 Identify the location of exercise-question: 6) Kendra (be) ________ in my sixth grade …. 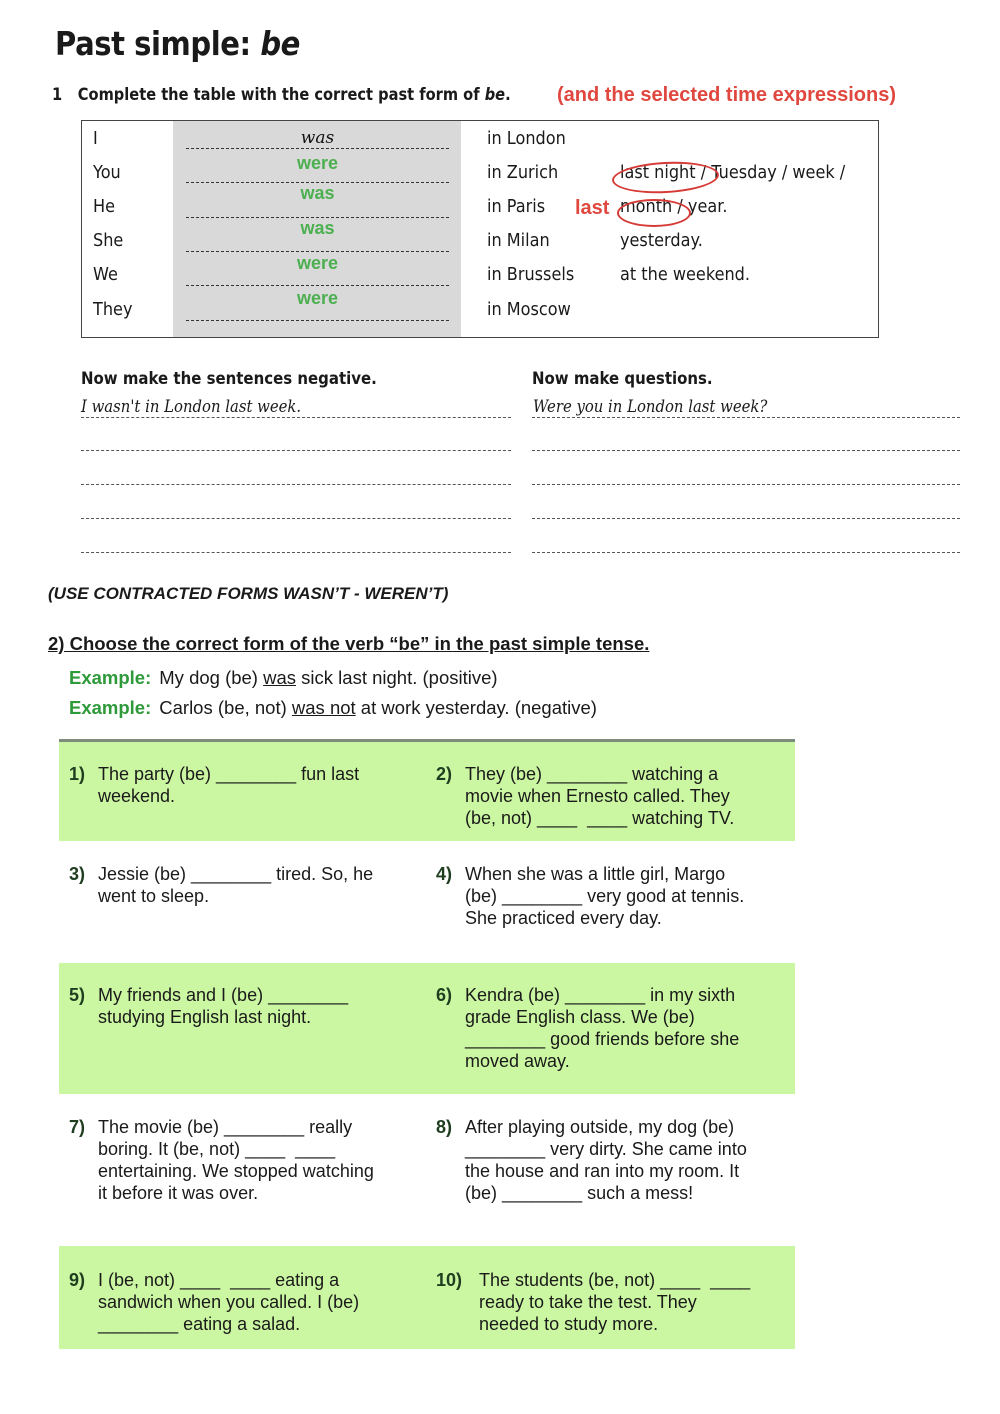
(616, 1028).